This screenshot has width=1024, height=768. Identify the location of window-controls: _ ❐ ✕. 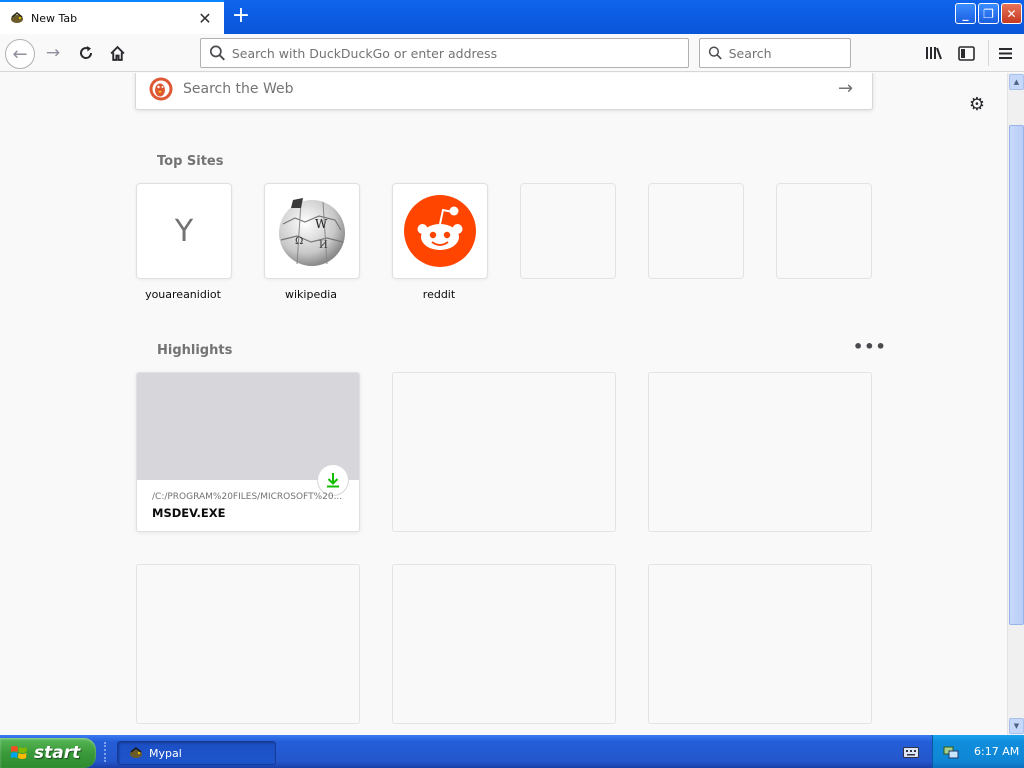
(988, 13).